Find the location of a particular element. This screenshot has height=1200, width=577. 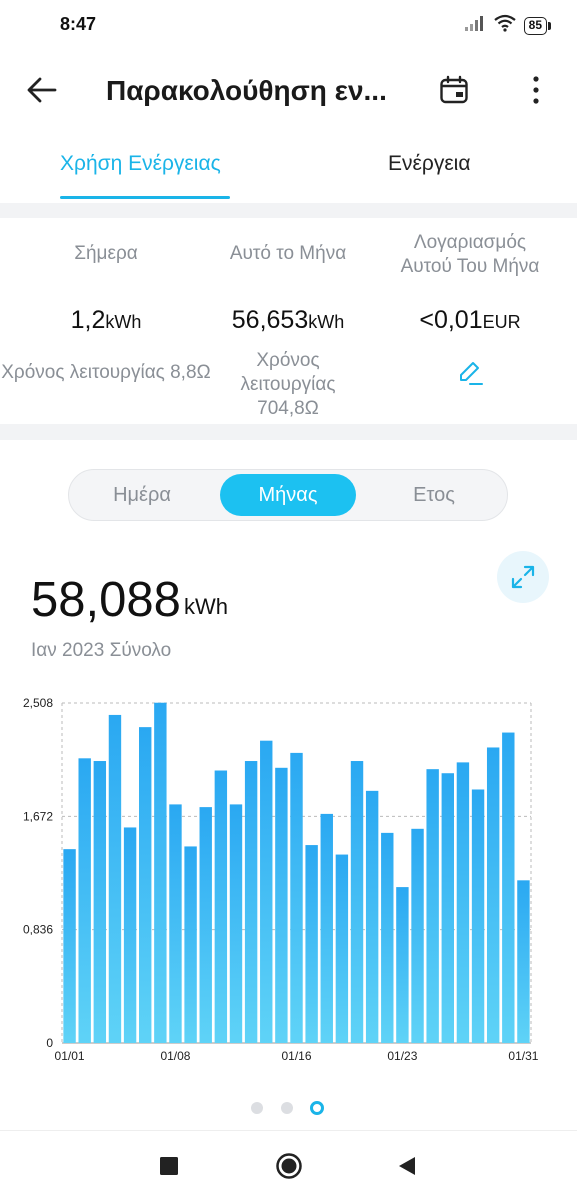

back-nav-button is located at coordinates (407, 1166).